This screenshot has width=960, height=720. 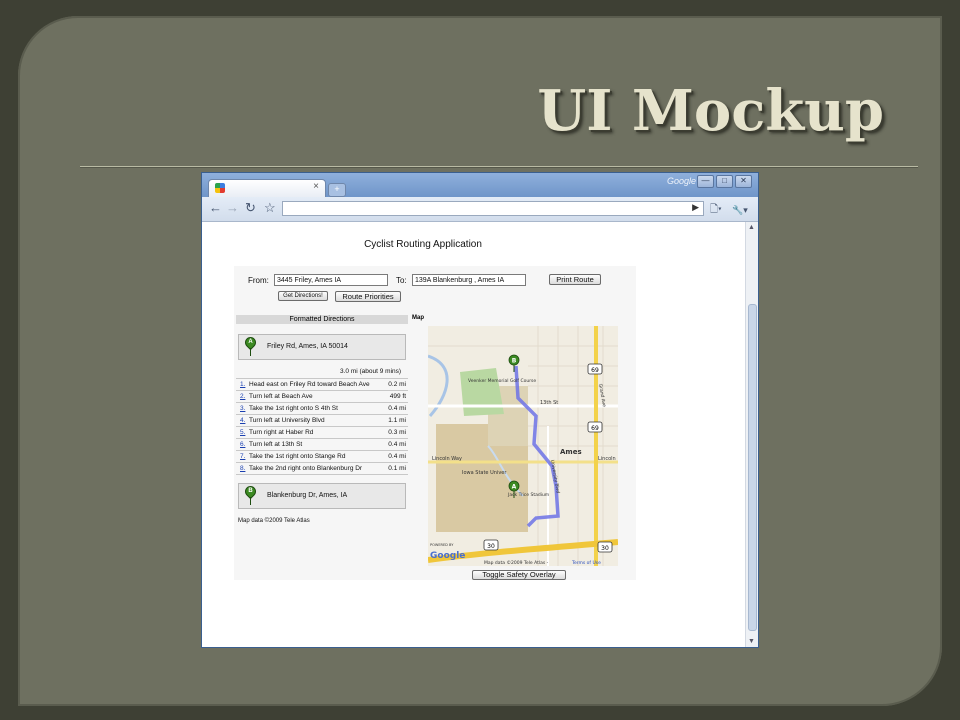 I want to click on isu-label: Iowa State Univer, so click(x=484, y=473).